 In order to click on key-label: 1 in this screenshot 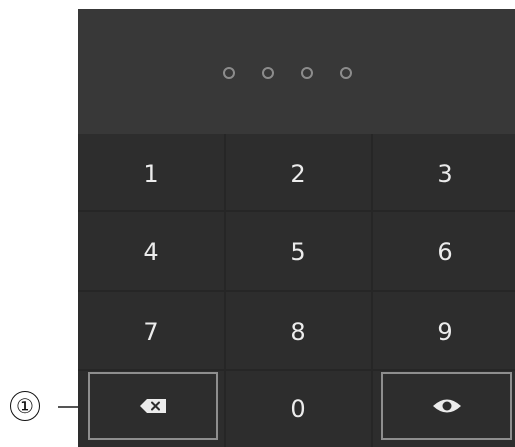, I will do `click(151, 174)`.